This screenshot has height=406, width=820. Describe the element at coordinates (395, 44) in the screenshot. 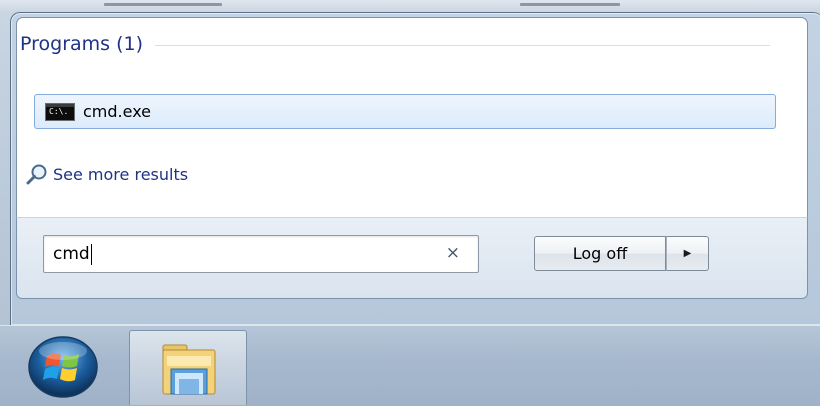

I see `programs-section-header: Programs (1)` at that location.